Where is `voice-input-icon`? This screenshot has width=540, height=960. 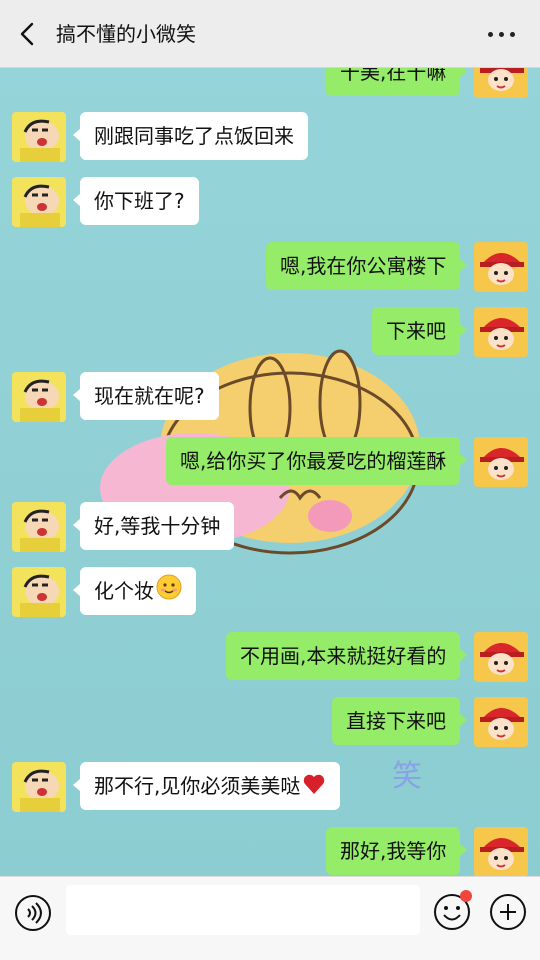
voice-input-icon is located at coordinates (33, 913).